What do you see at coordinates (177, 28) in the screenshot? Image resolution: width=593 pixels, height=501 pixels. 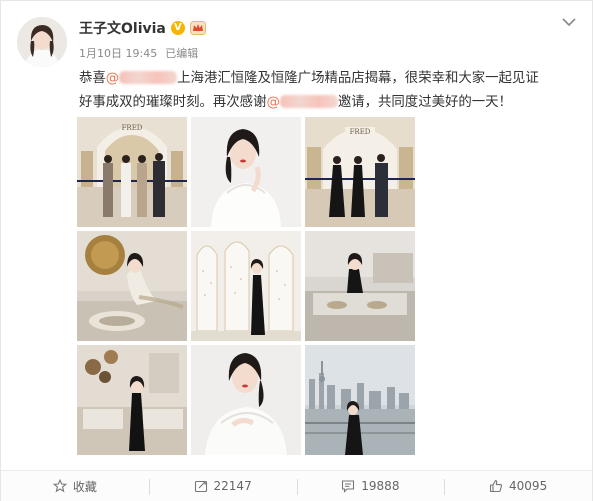 I see `verified-badge-icon: V` at bounding box center [177, 28].